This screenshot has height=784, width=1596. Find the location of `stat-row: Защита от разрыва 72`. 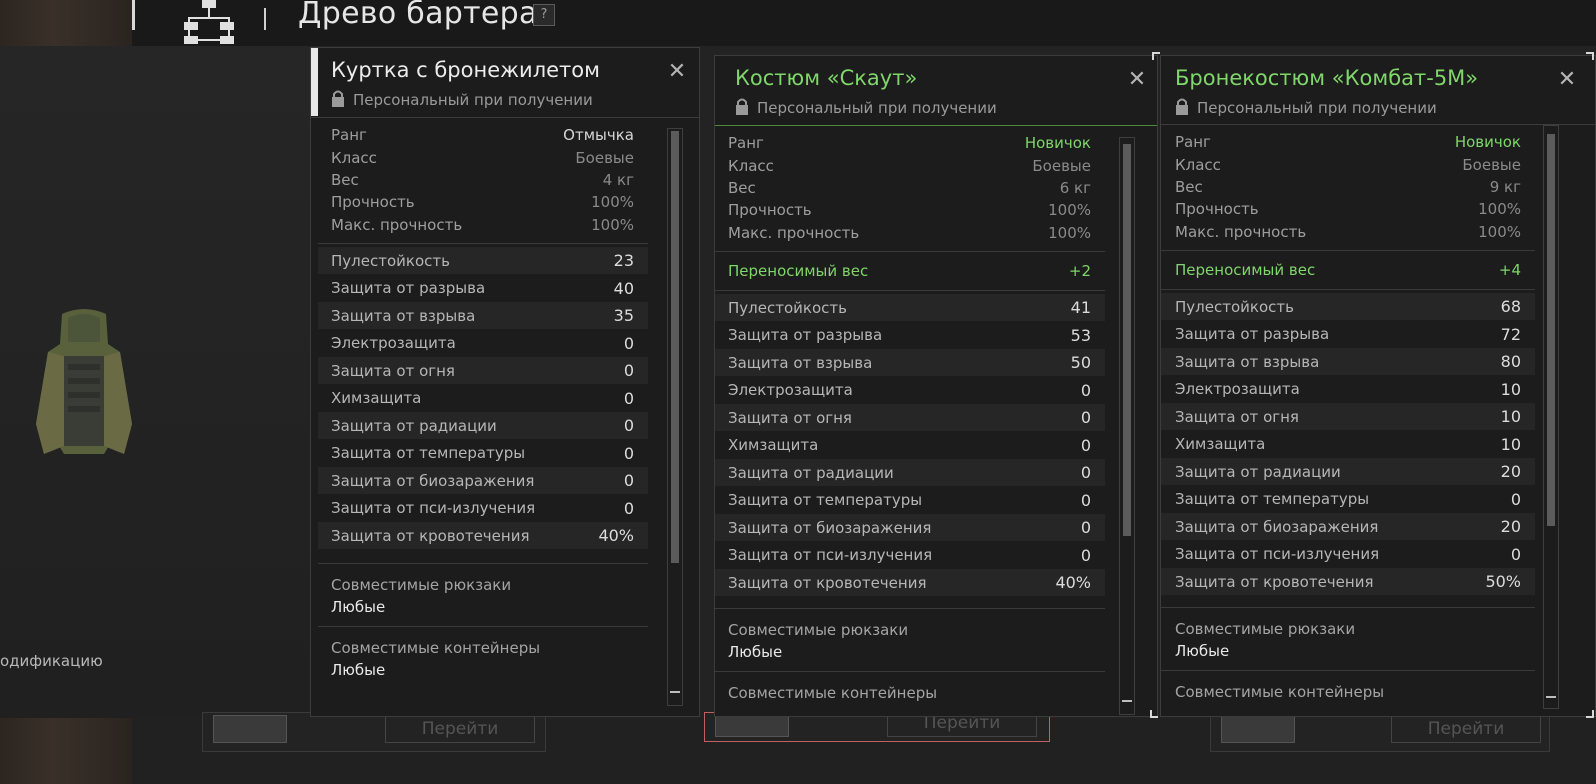

stat-row: Защита от разрыва 72 is located at coordinates (1348, 334).